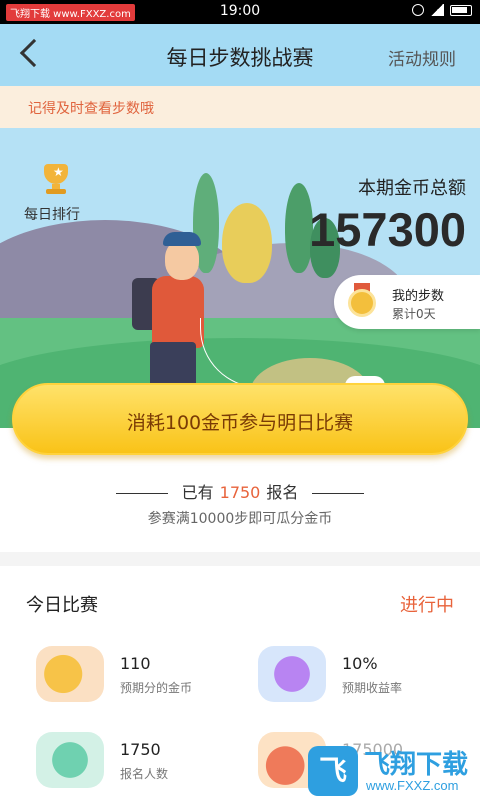  I want to click on my-steps-days: 累计0天, so click(414, 314).